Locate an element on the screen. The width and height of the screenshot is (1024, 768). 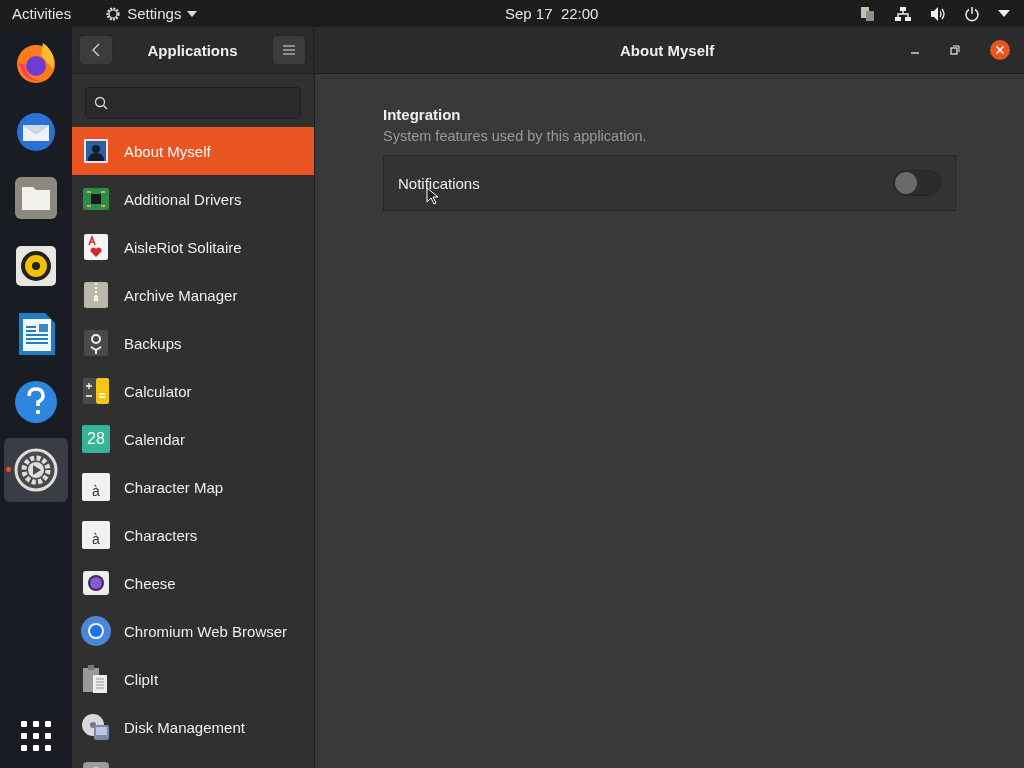
browser-icon is located at coordinates (96, 631).